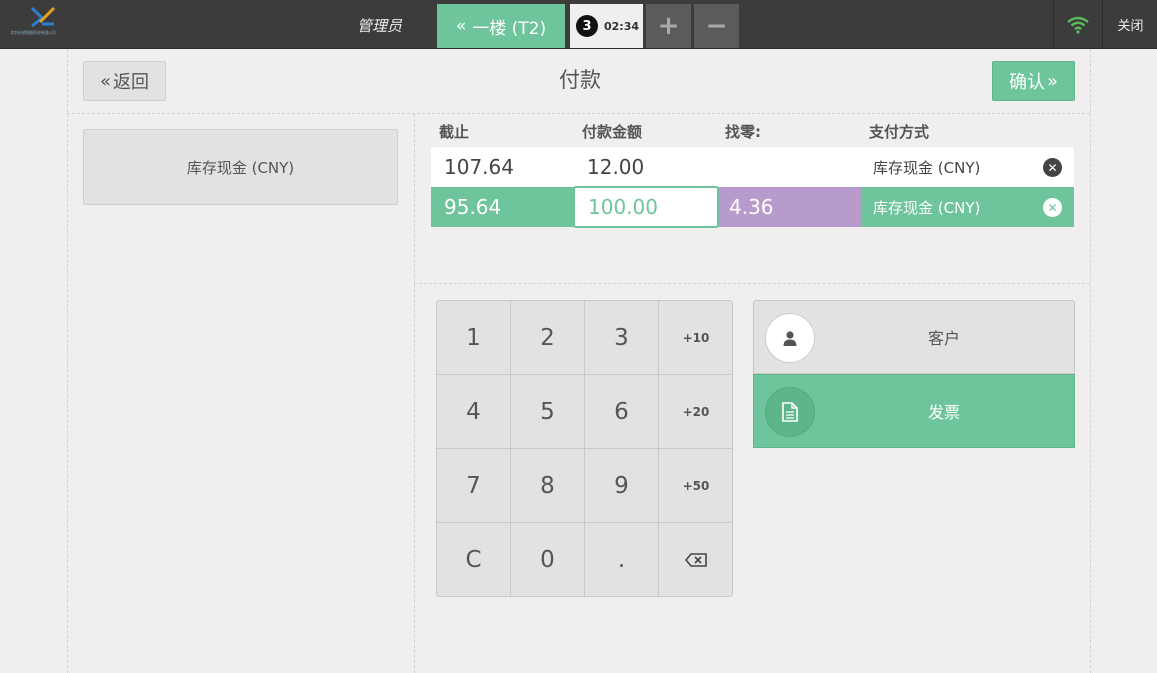  What do you see at coordinates (240, 167) in the screenshot?
I see `payment-method-cash: 库存现金 (CNY)` at bounding box center [240, 167].